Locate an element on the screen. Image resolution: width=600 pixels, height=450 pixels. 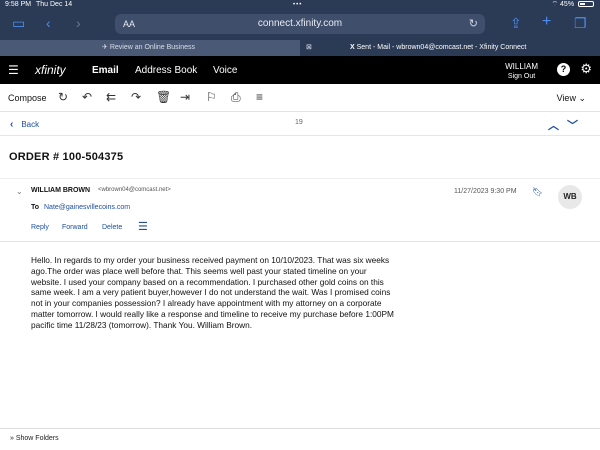
battery-percent: 45% is located at coordinates (567, 4).